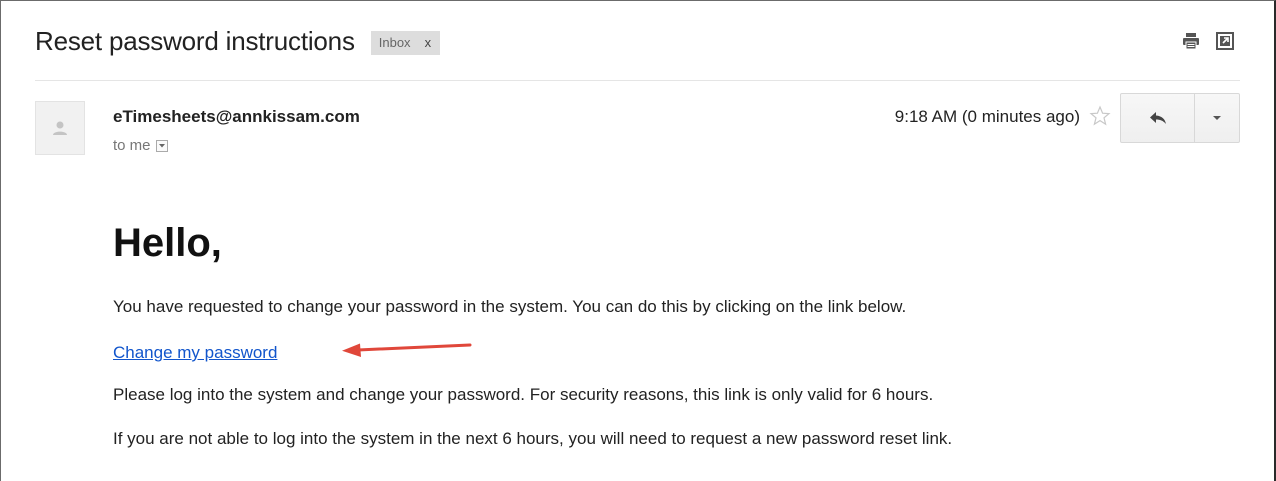 The width and height of the screenshot is (1276, 481). I want to click on email-subject: Reset password instructions, so click(195, 40).